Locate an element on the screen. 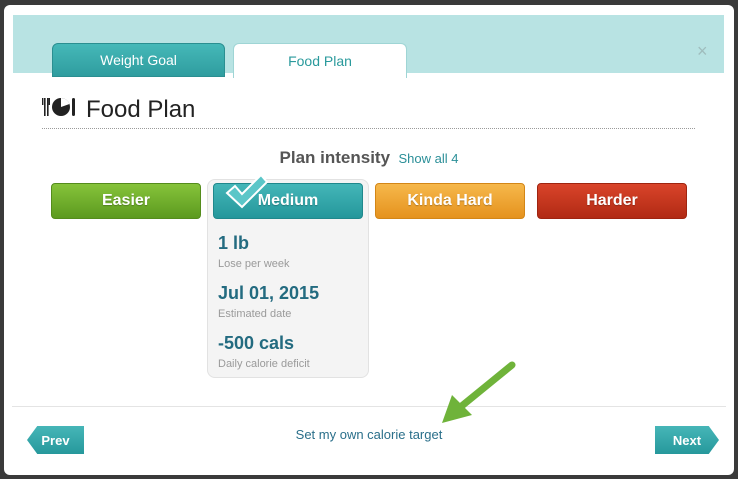 This screenshot has height=479, width=738. footer-divider is located at coordinates (369, 406).